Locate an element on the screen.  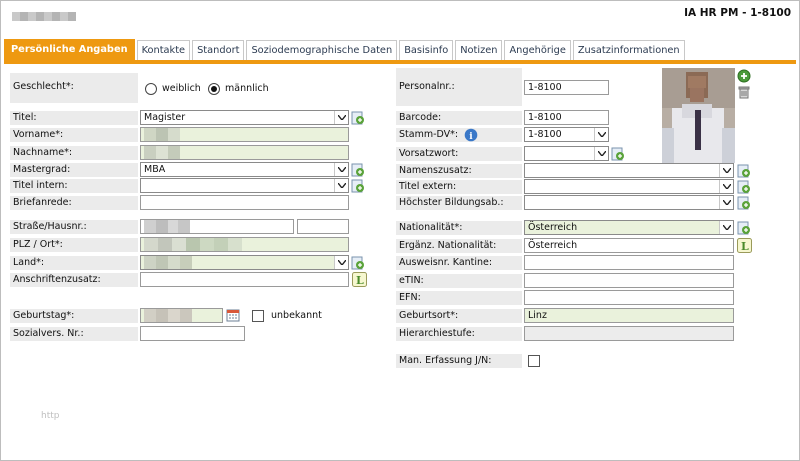
hierarchy-input is located at coordinates (629, 333).